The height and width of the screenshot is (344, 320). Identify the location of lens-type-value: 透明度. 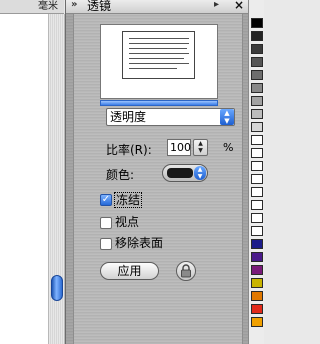
(128, 117).